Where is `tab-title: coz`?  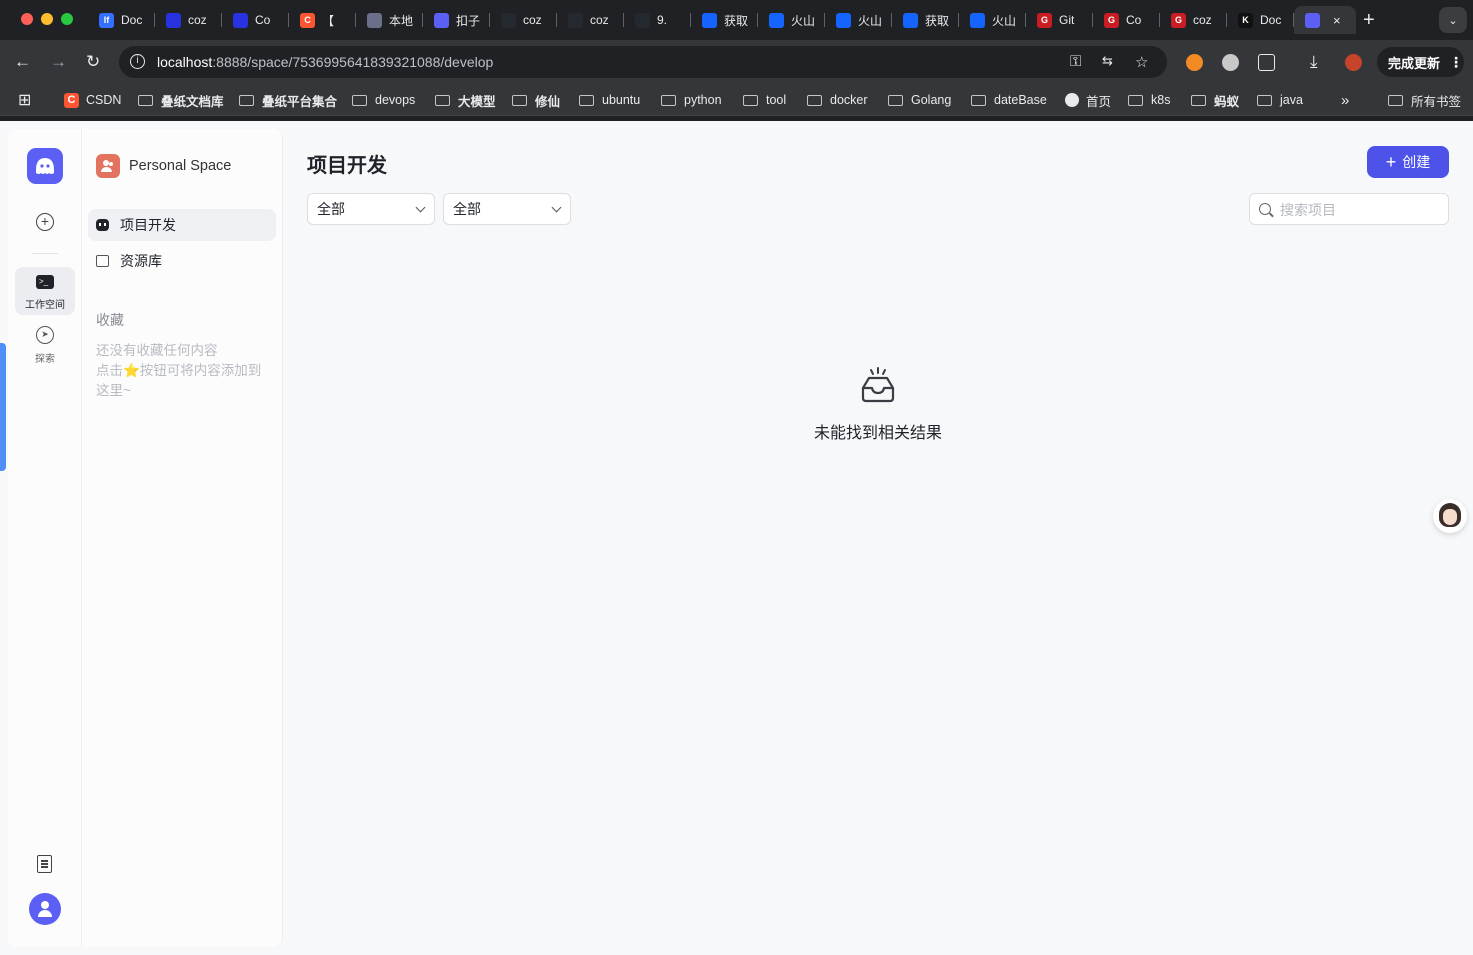
tab-title: coz is located at coordinates (1202, 20).